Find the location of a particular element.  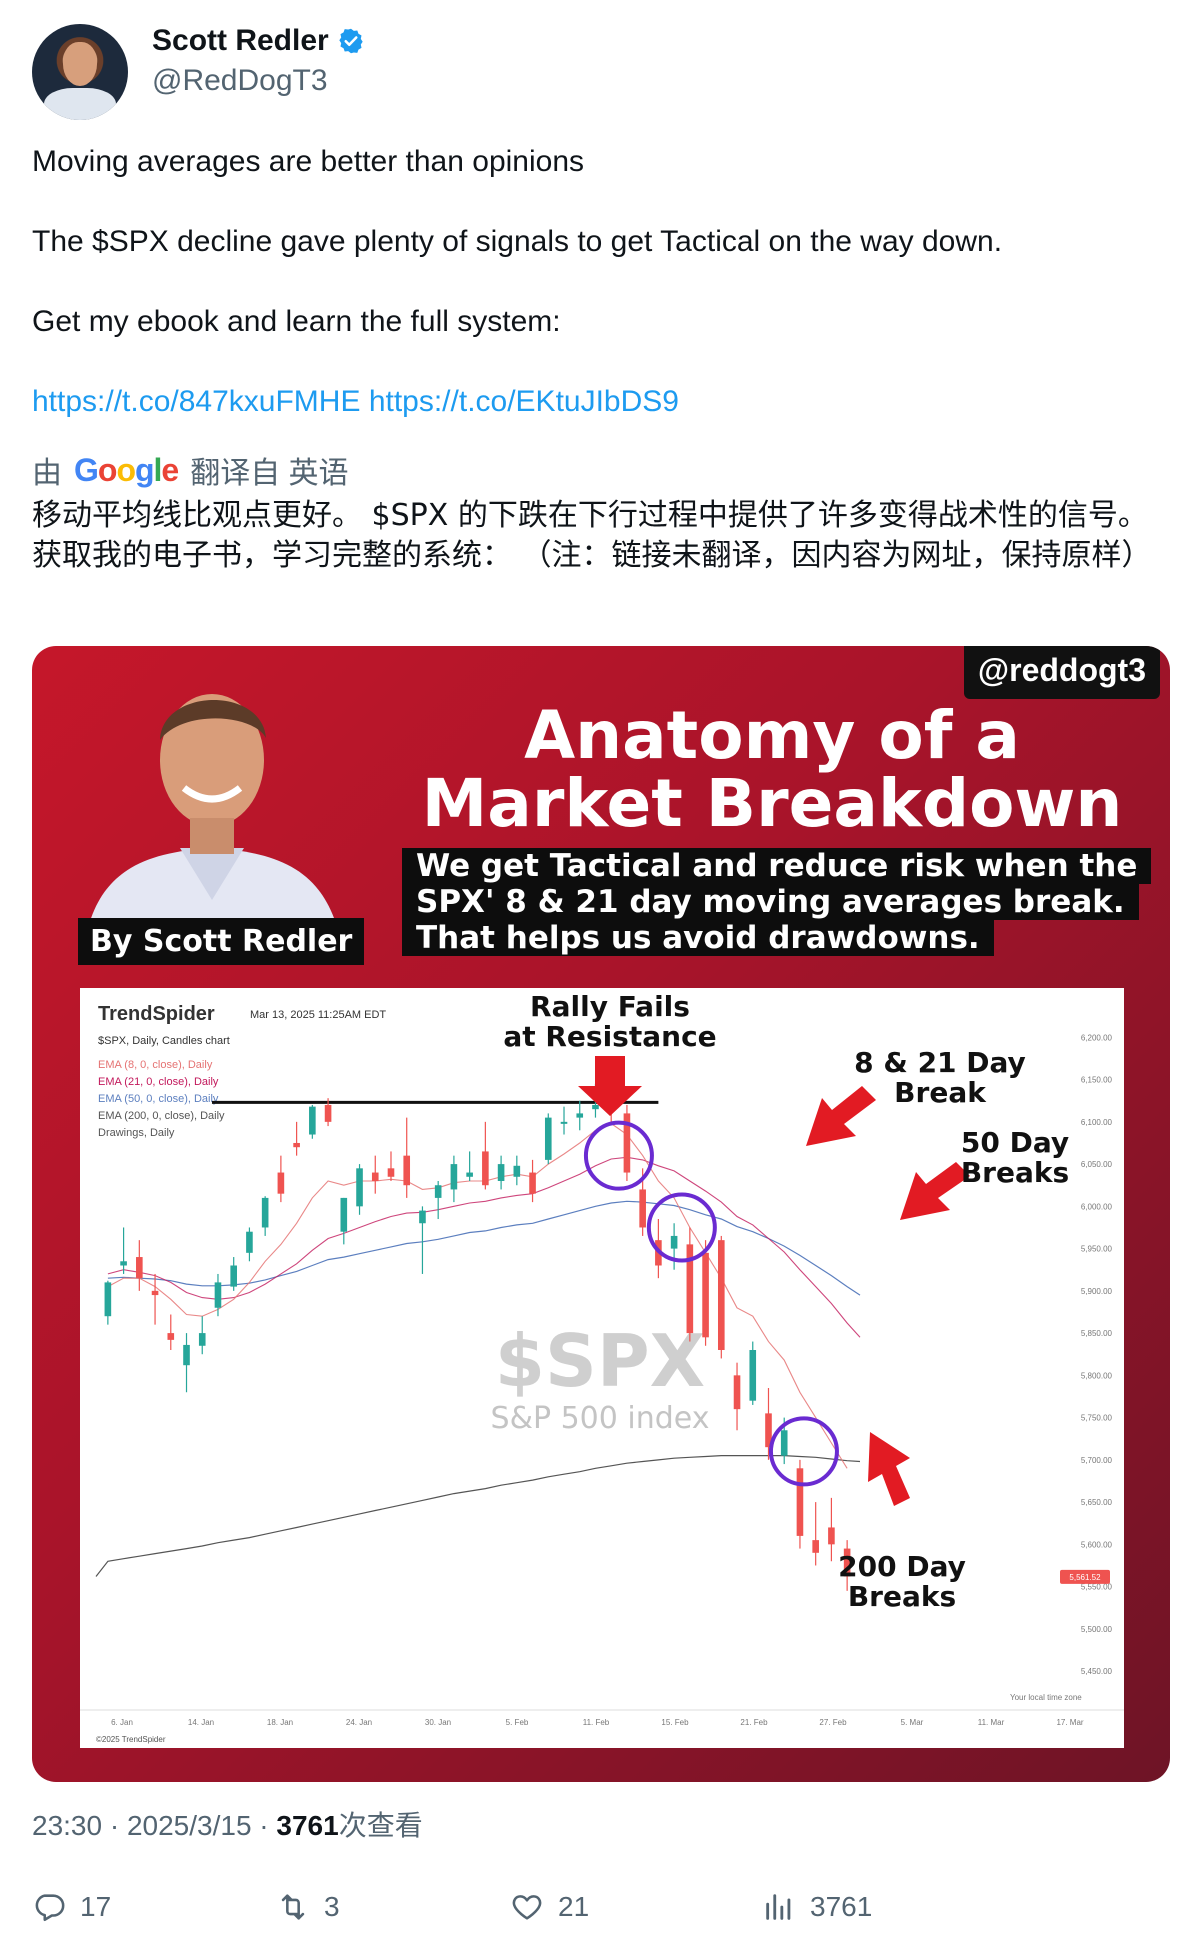

y-tick-label: 5,550.00 is located at coordinates (1097, 1587).